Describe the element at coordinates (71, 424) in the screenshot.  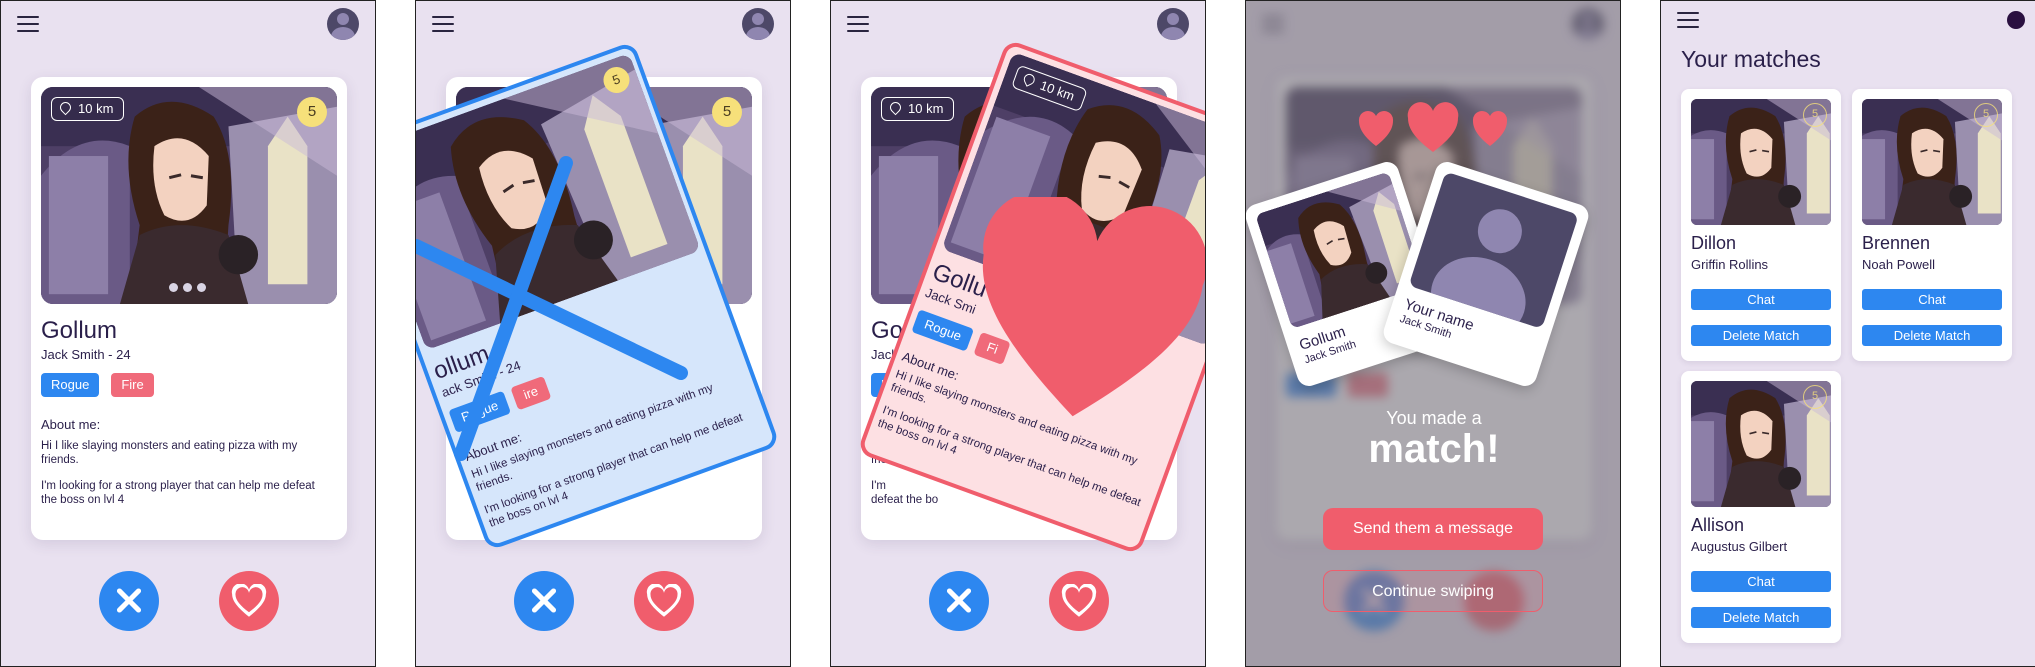
I see `about-label: About me:` at that location.